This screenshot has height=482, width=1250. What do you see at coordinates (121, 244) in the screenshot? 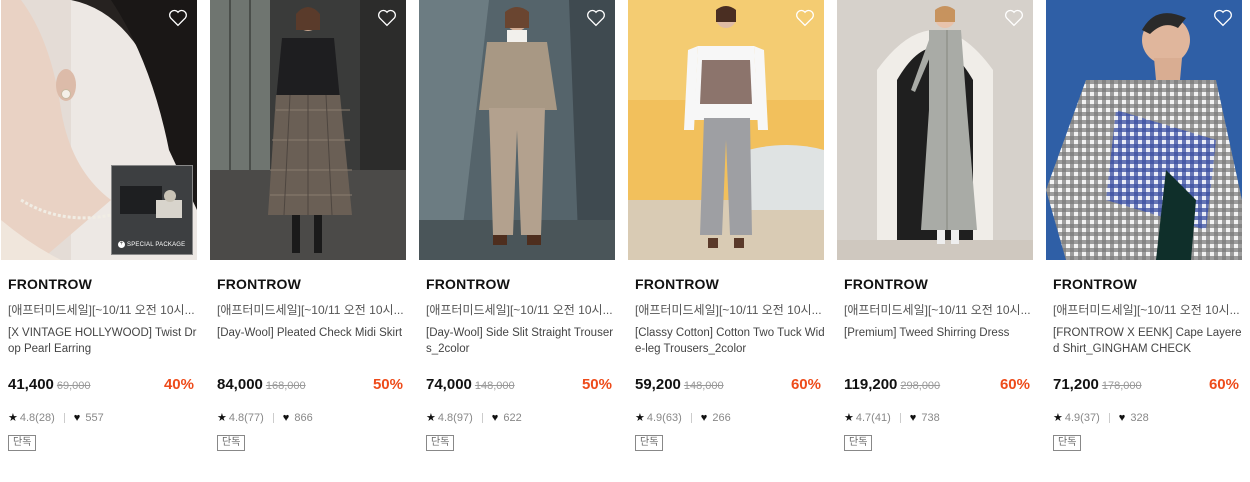
I see `plus-icon: +` at bounding box center [121, 244].